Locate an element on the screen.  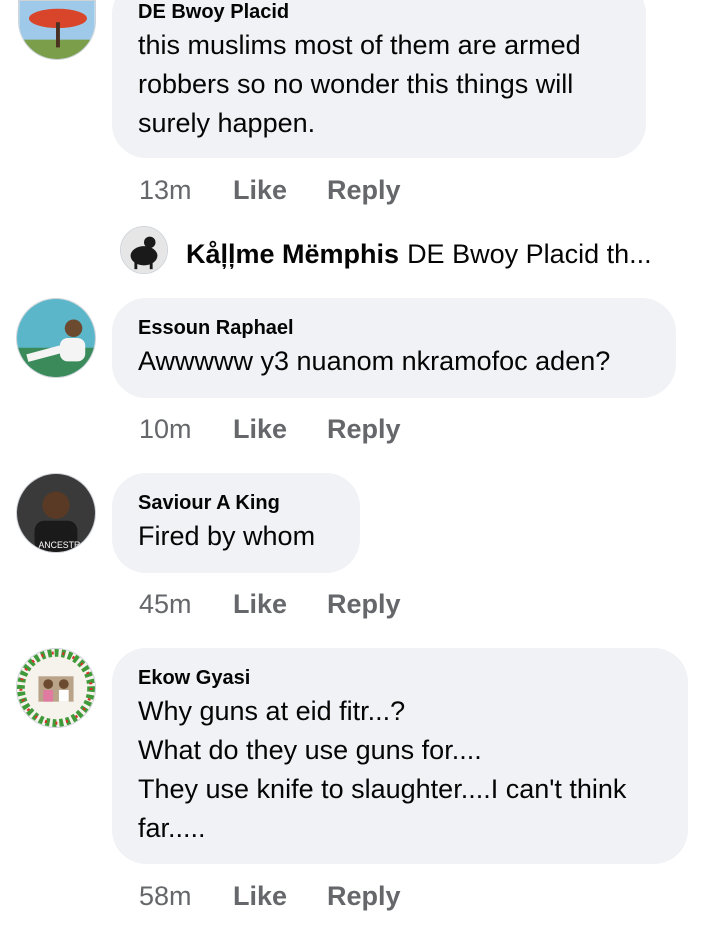
svg-text: ANCESTR is located at coordinates (59, 545).